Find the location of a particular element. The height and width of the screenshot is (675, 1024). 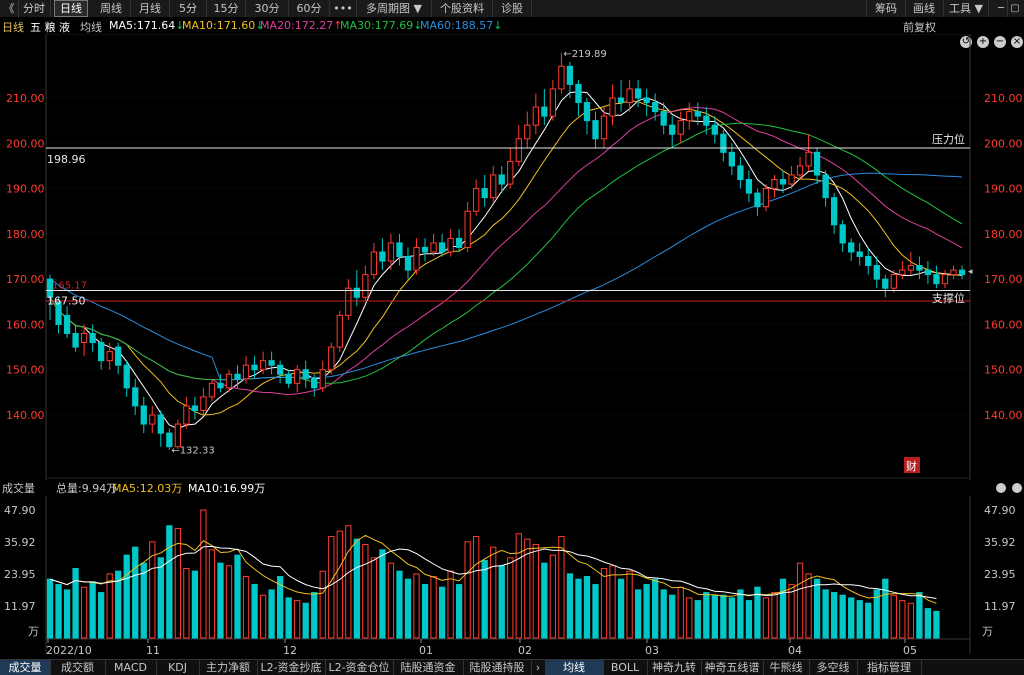

indicator-tab: 神奇五线谱 is located at coordinates (732, 667).